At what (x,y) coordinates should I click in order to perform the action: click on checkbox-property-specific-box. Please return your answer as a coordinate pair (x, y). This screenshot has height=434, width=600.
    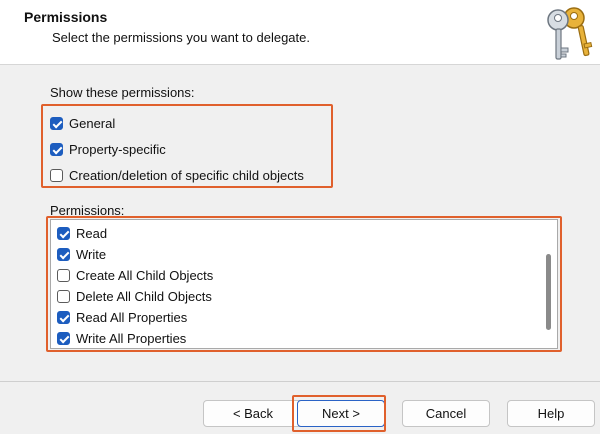
    Looking at the image, I should click on (56, 149).